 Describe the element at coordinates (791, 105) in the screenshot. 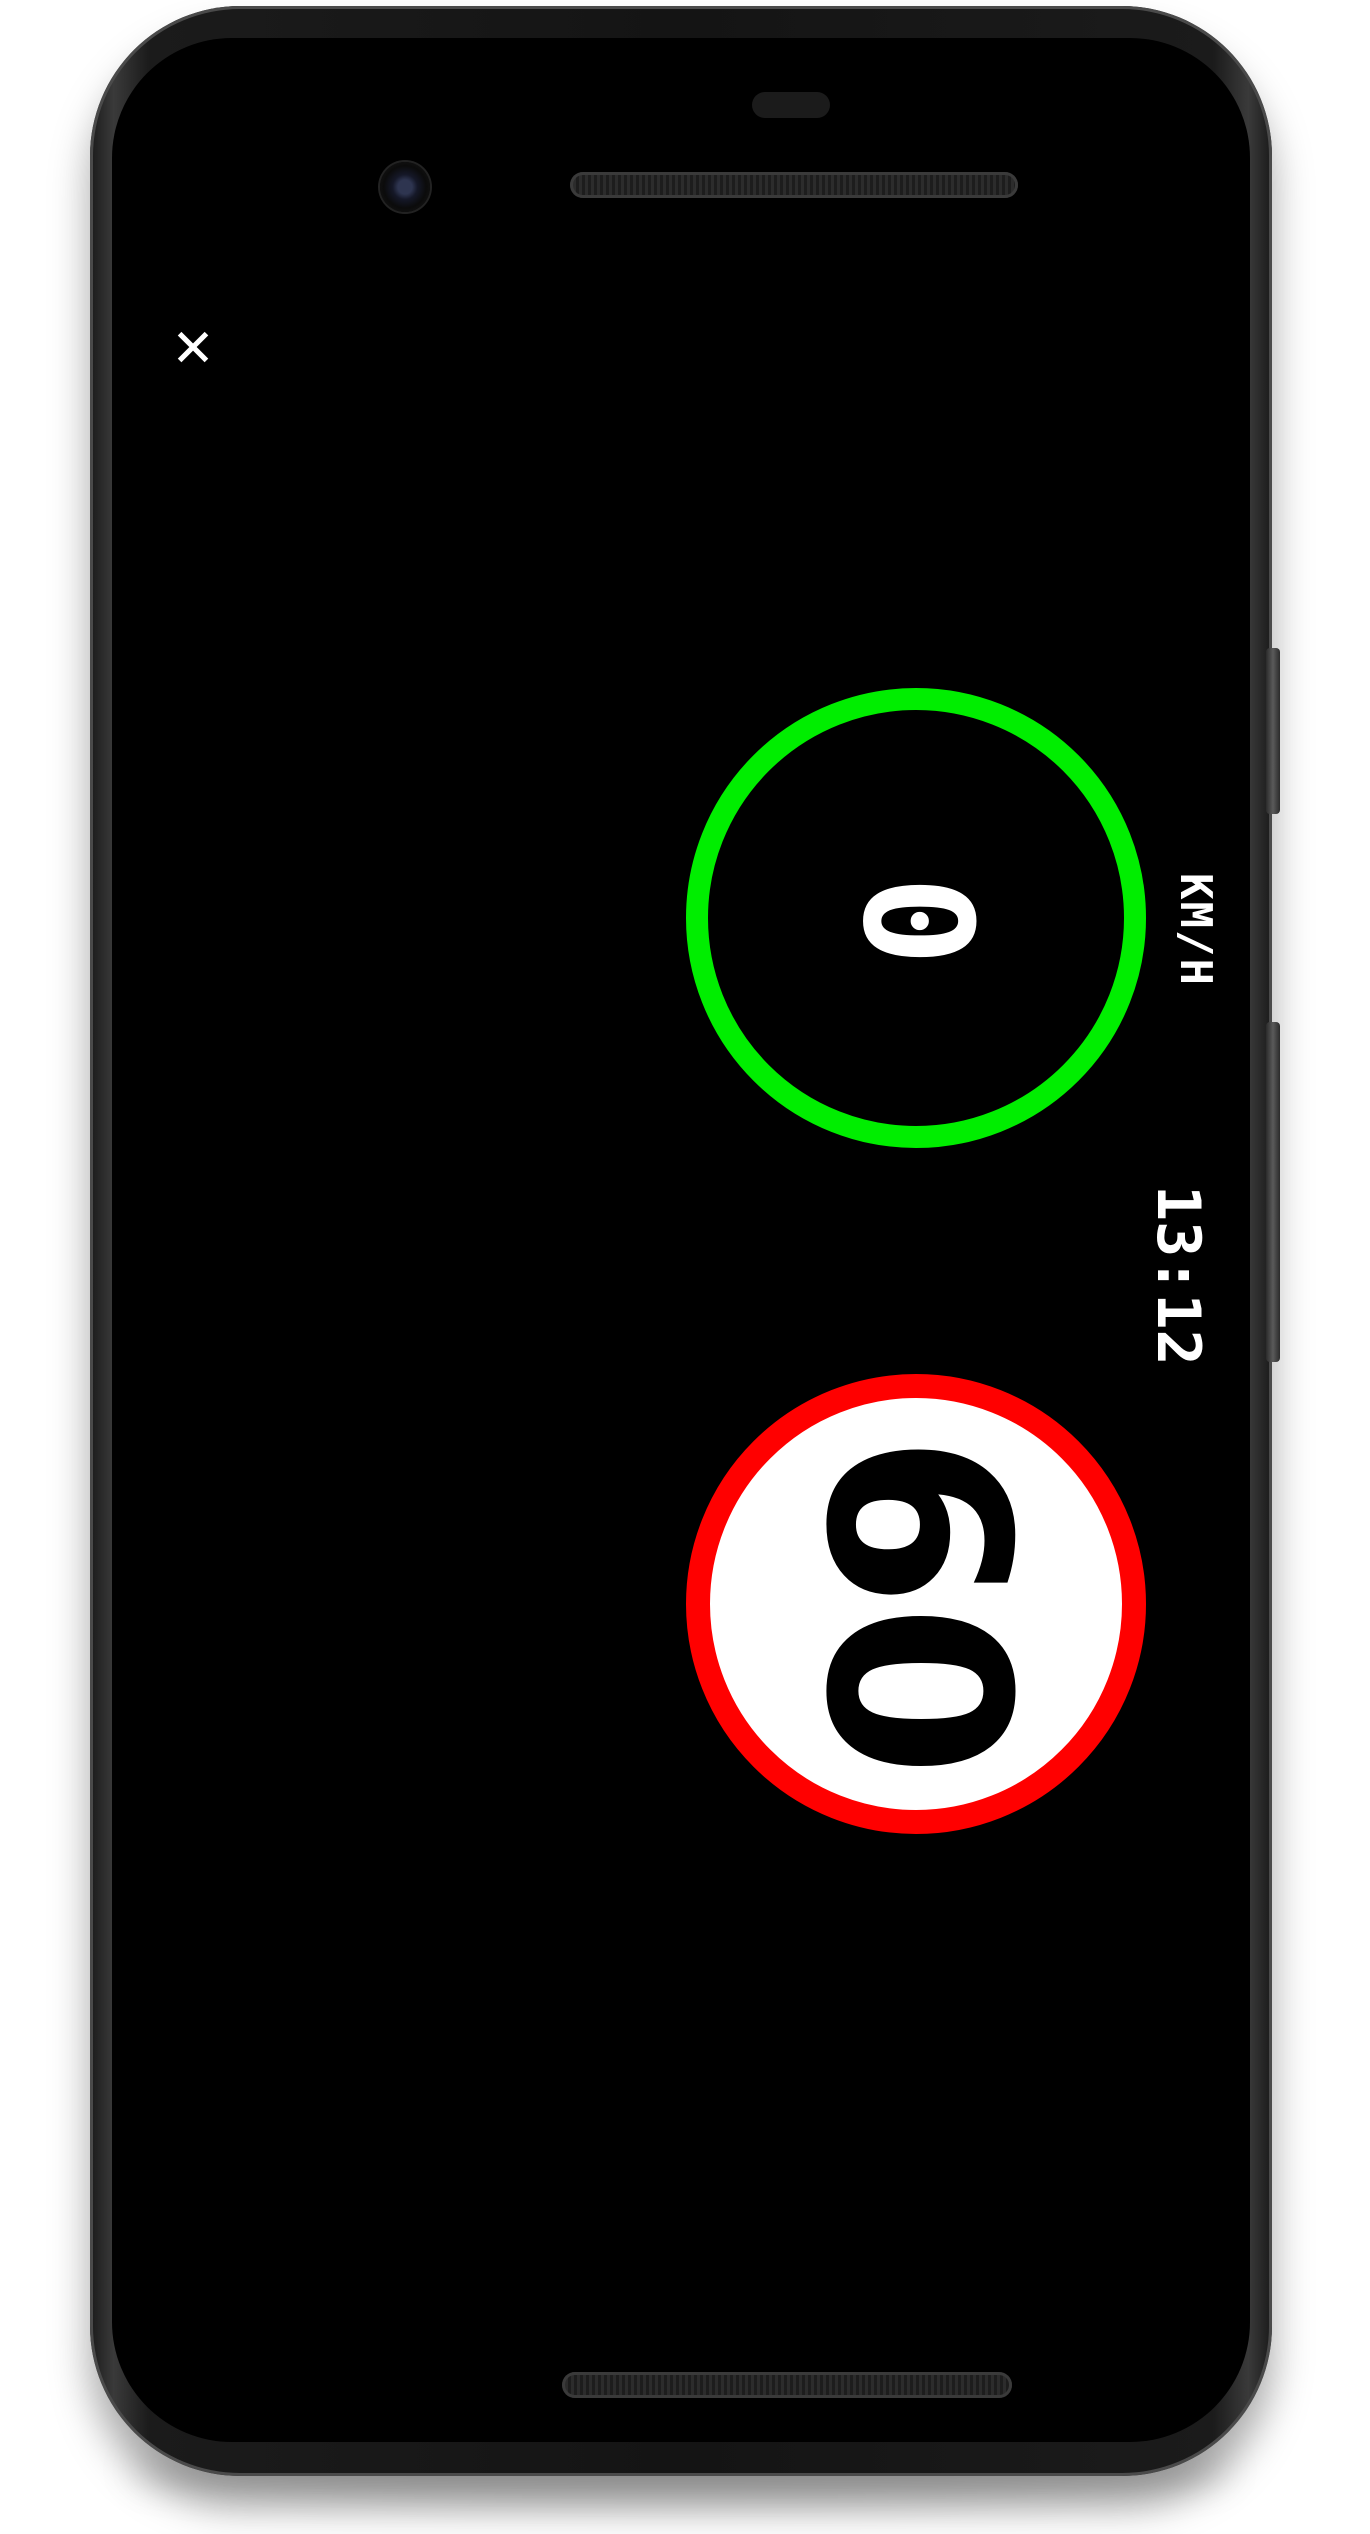

I see `top-notch` at that location.